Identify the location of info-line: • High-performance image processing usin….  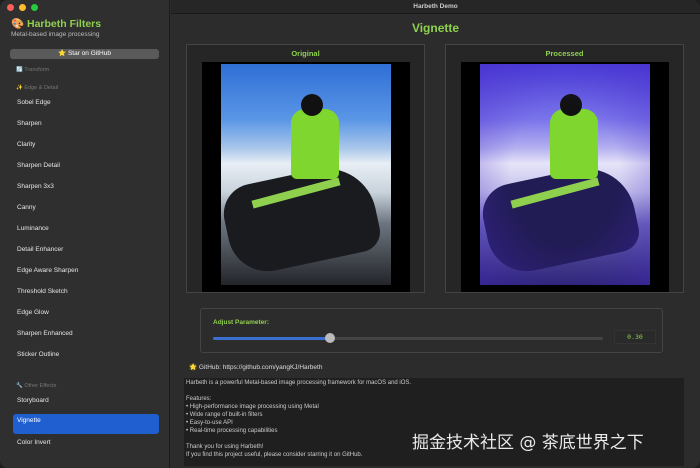
(252, 407).